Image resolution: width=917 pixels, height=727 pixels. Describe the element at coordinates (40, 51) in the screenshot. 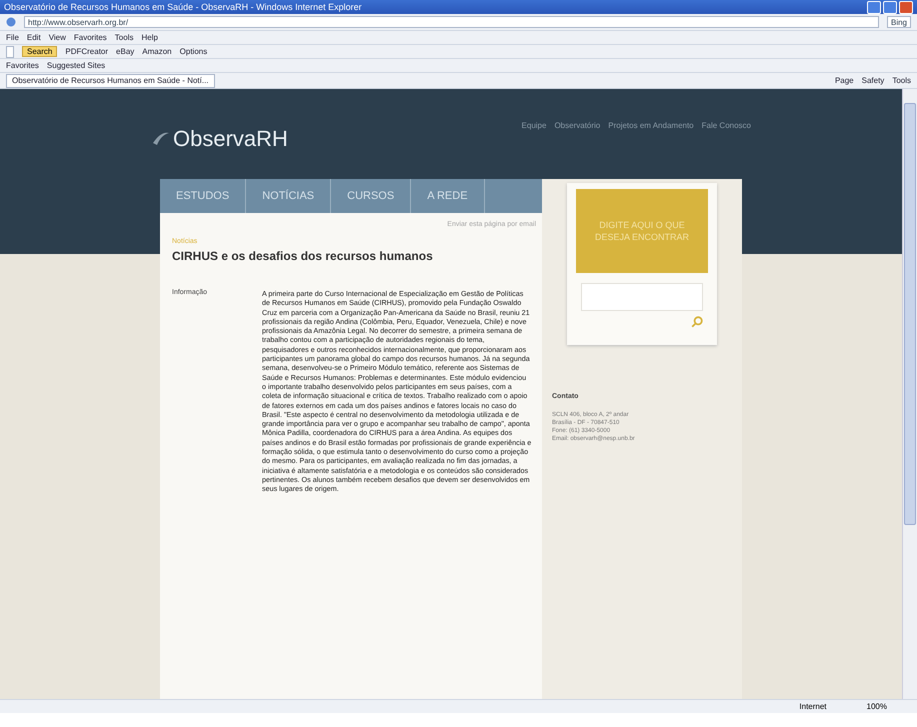

I see `search-button: Search` at that location.